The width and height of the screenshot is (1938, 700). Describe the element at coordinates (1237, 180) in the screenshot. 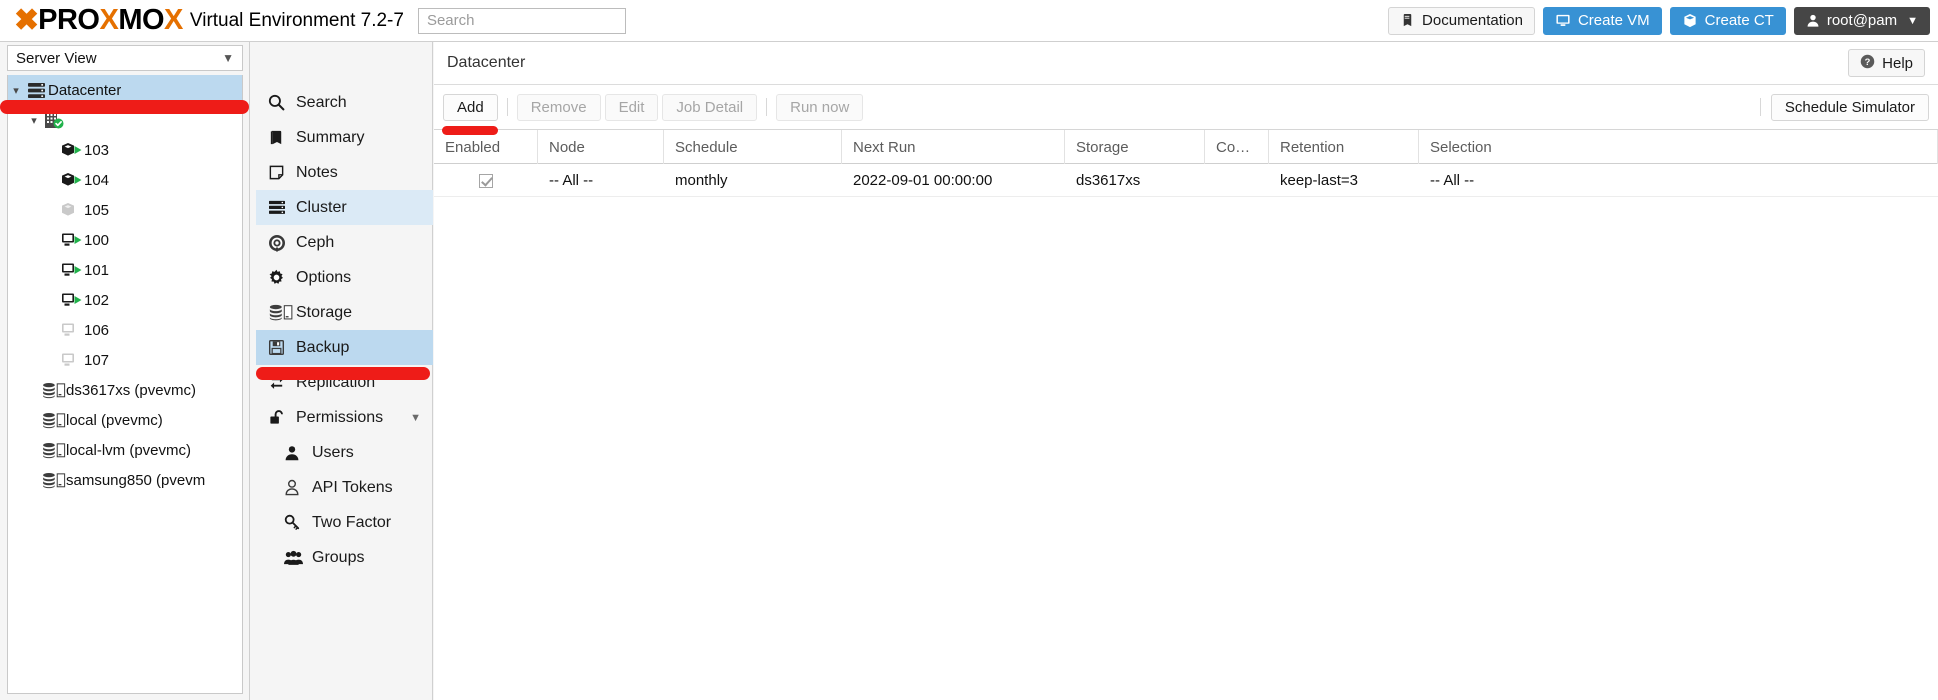

I see `cell-comment` at that location.